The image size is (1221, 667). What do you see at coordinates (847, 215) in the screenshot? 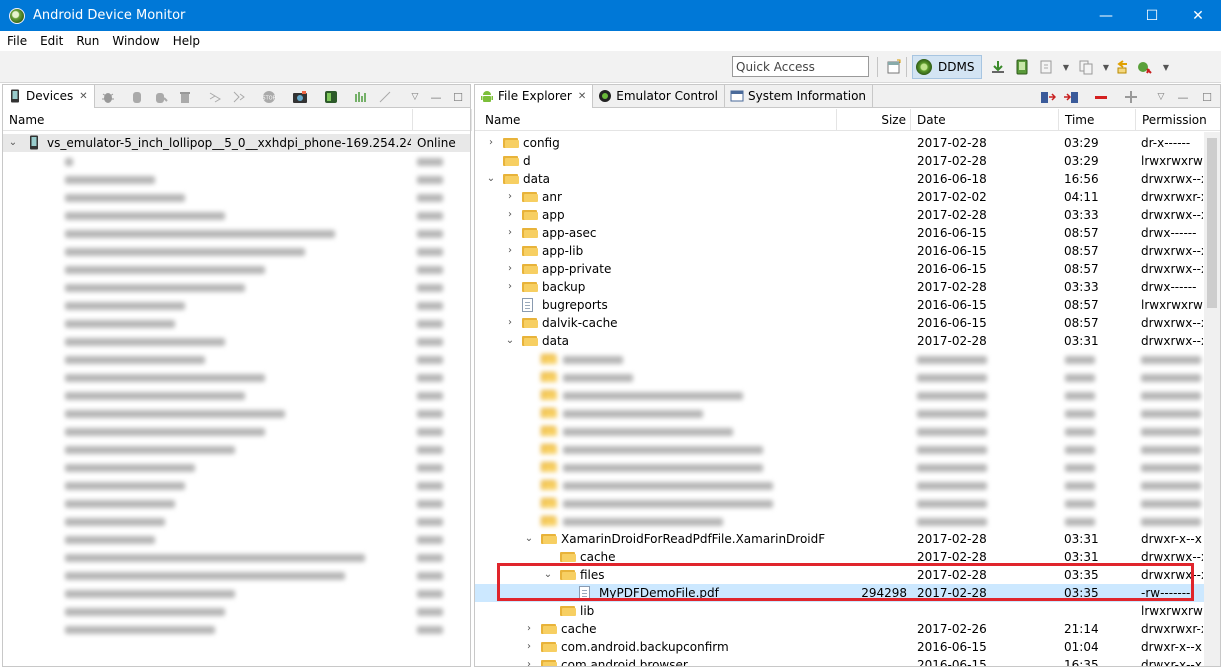
I see `folder-row: › app 2017-02-28 03:33 drwxrwx--x` at bounding box center [847, 215].